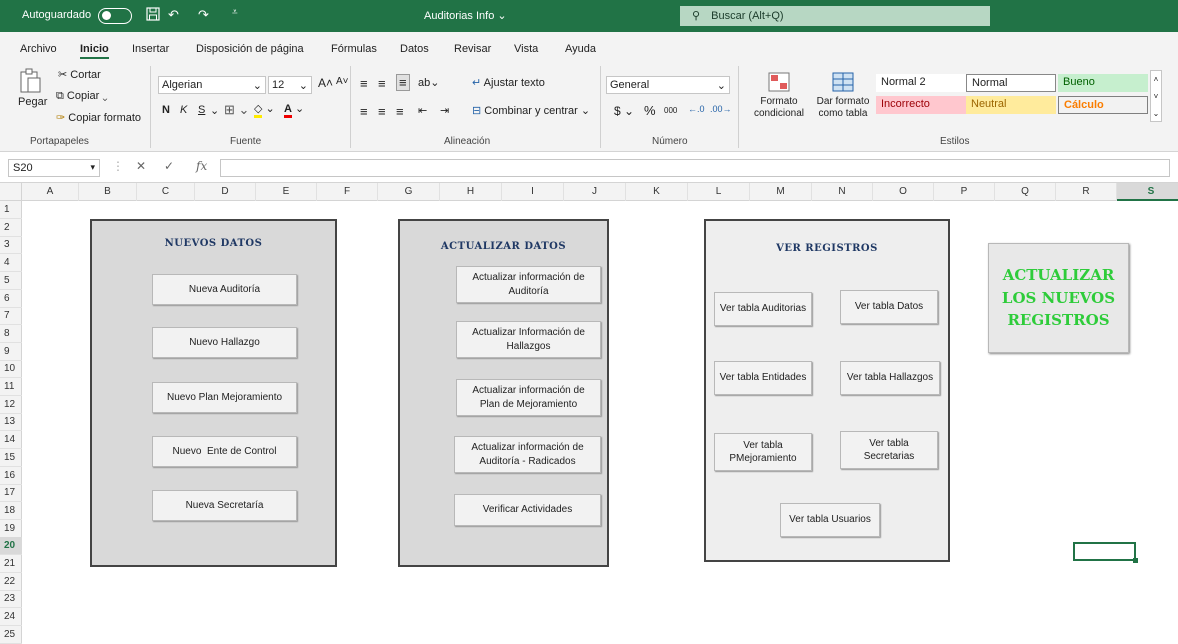 The width and height of the screenshot is (1178, 644). Describe the element at coordinates (422, 110) in the screenshot. I see `decrease-indent-icon: ⇤` at that location.